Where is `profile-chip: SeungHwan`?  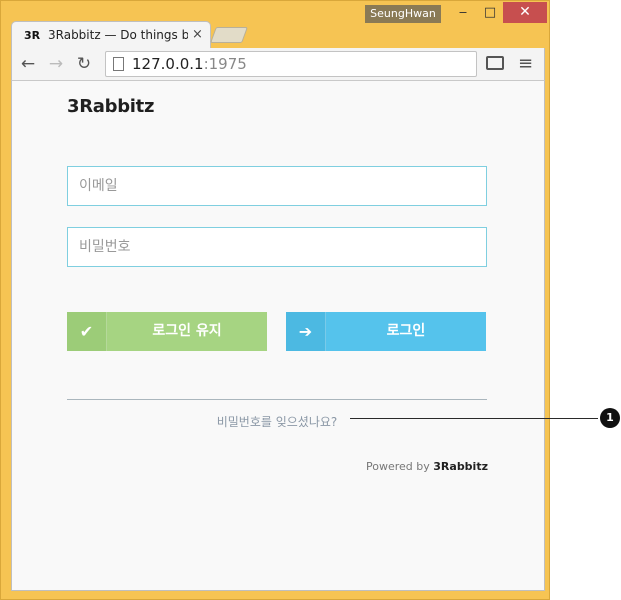
profile-chip: SeungHwan is located at coordinates (403, 14).